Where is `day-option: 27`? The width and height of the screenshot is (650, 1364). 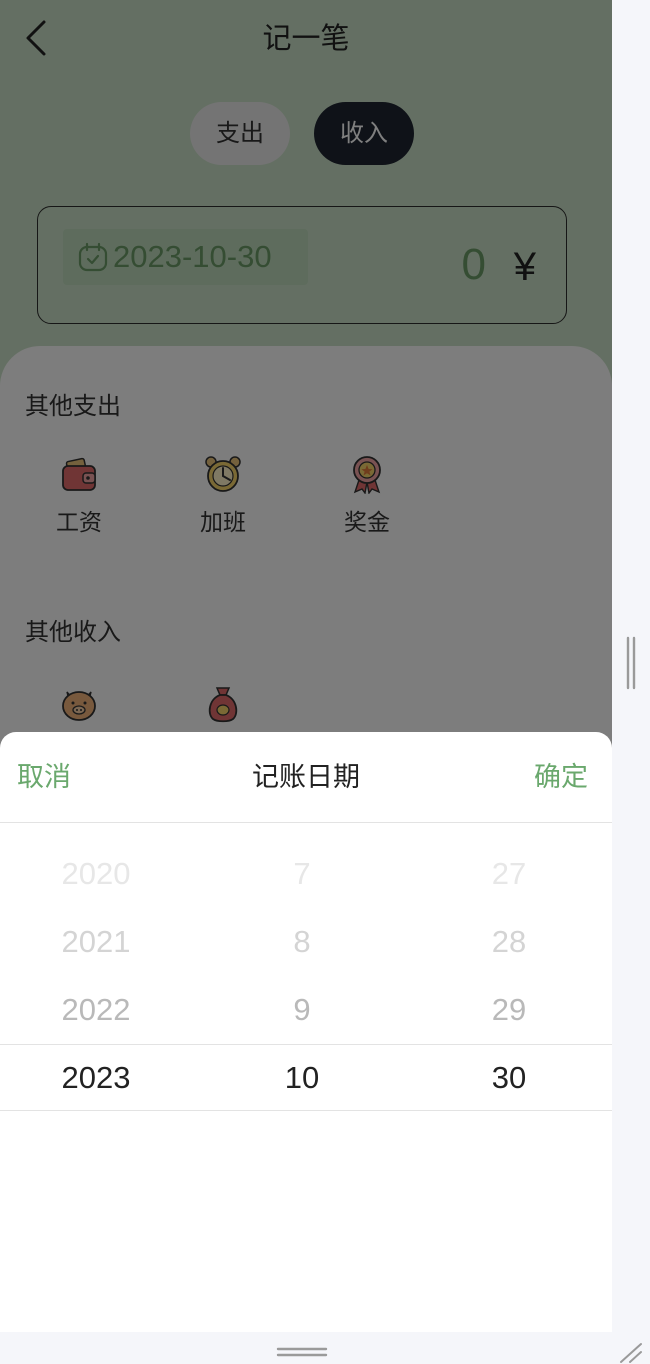 day-option: 27 is located at coordinates (509, 874).